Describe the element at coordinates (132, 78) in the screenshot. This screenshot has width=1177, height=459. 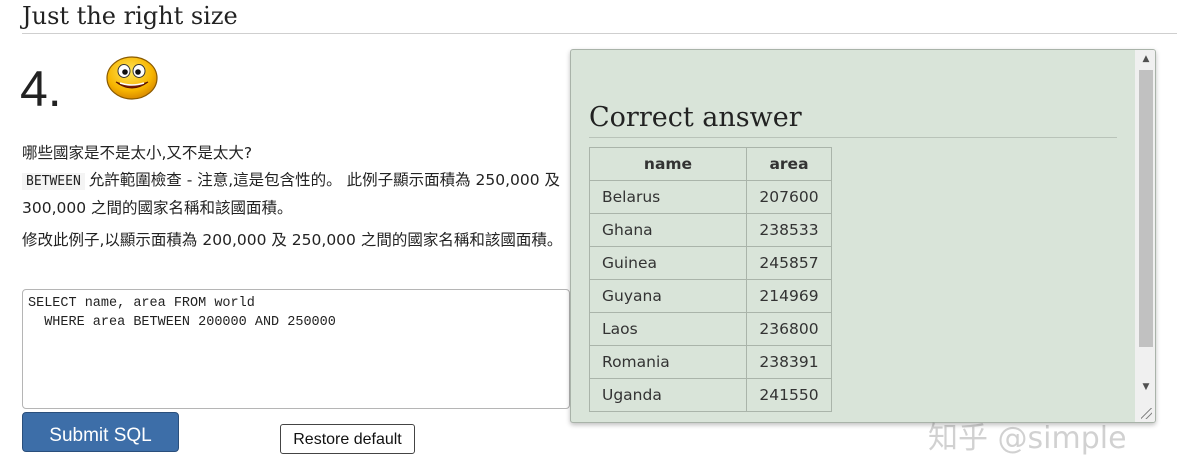
I see `smiley-face-icon` at that location.